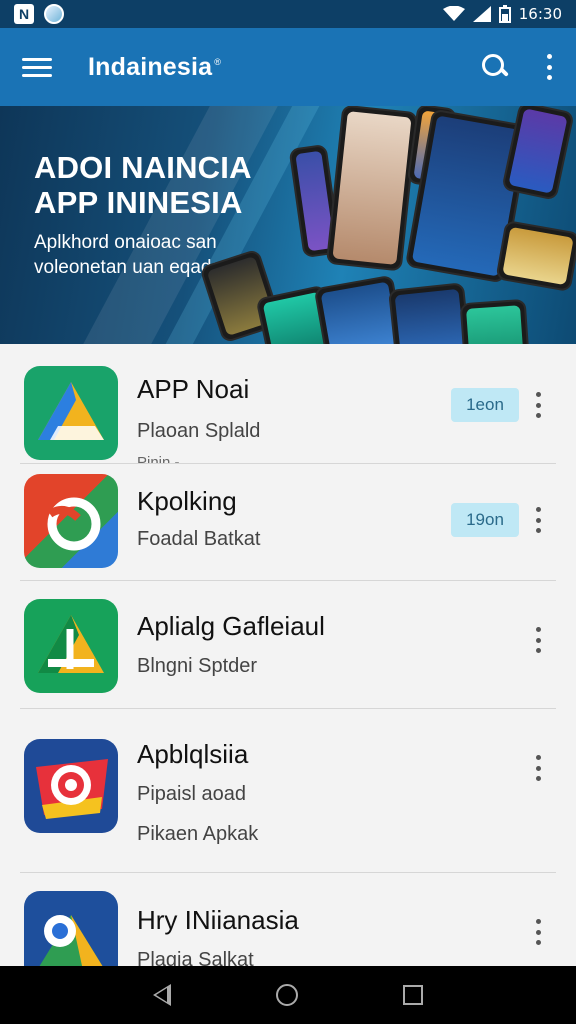 This screenshot has height=1024, width=576. I want to click on wifi-icon, so click(453, 13).